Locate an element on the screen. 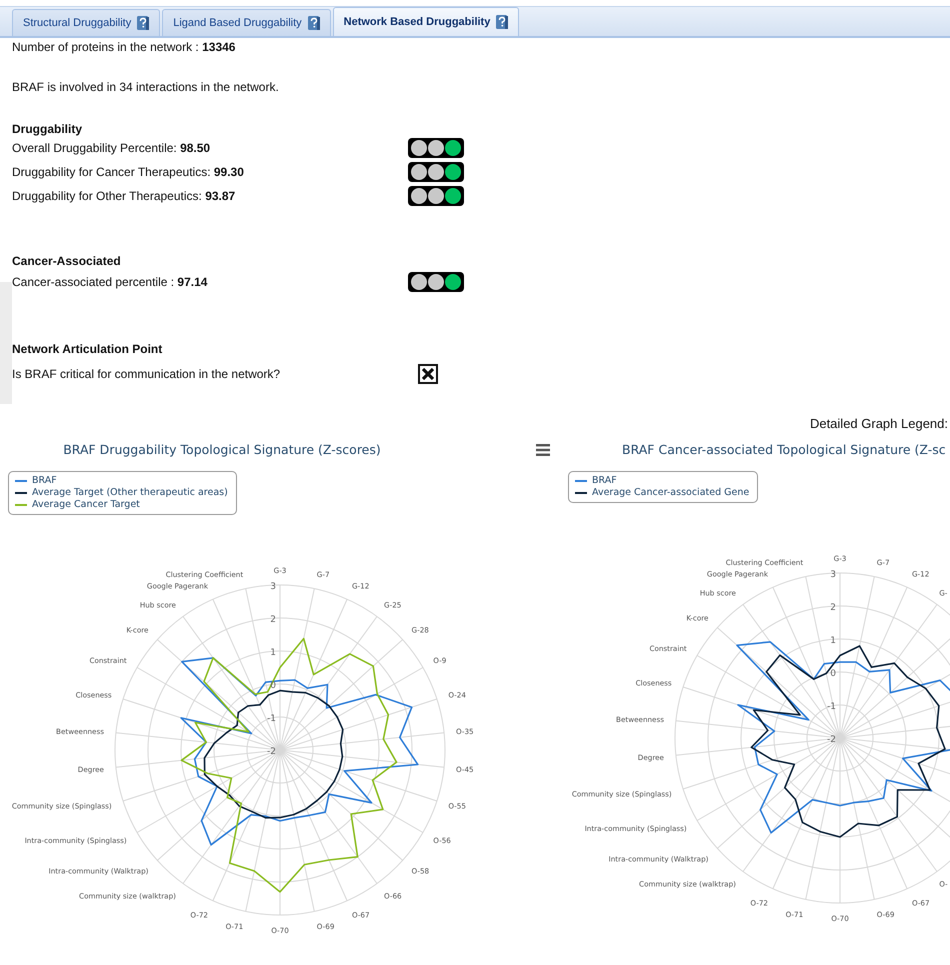  section-heading: Cancer-Associated is located at coordinates (67, 261).